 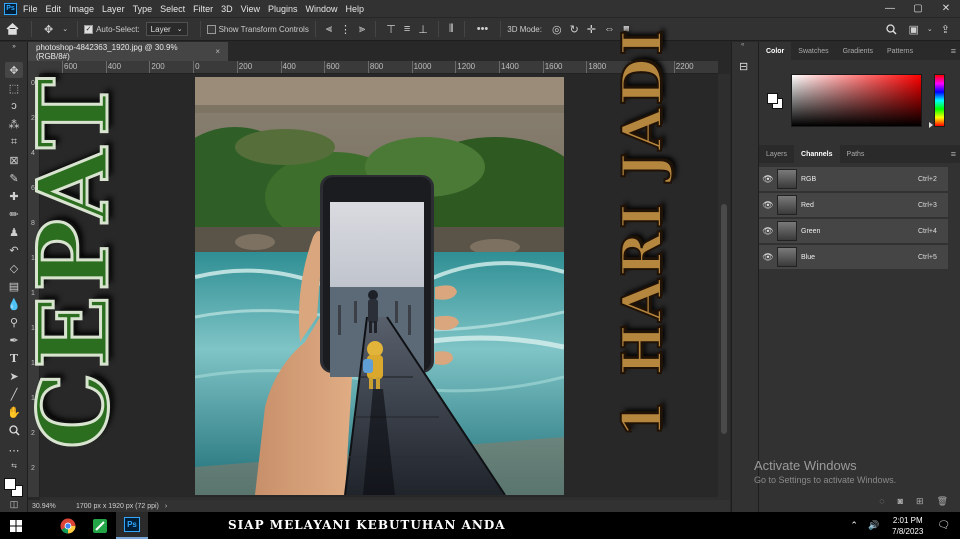 What do you see at coordinates (54, 506) in the screenshot?
I see `zoom-level: 30.94%` at bounding box center [54, 506].